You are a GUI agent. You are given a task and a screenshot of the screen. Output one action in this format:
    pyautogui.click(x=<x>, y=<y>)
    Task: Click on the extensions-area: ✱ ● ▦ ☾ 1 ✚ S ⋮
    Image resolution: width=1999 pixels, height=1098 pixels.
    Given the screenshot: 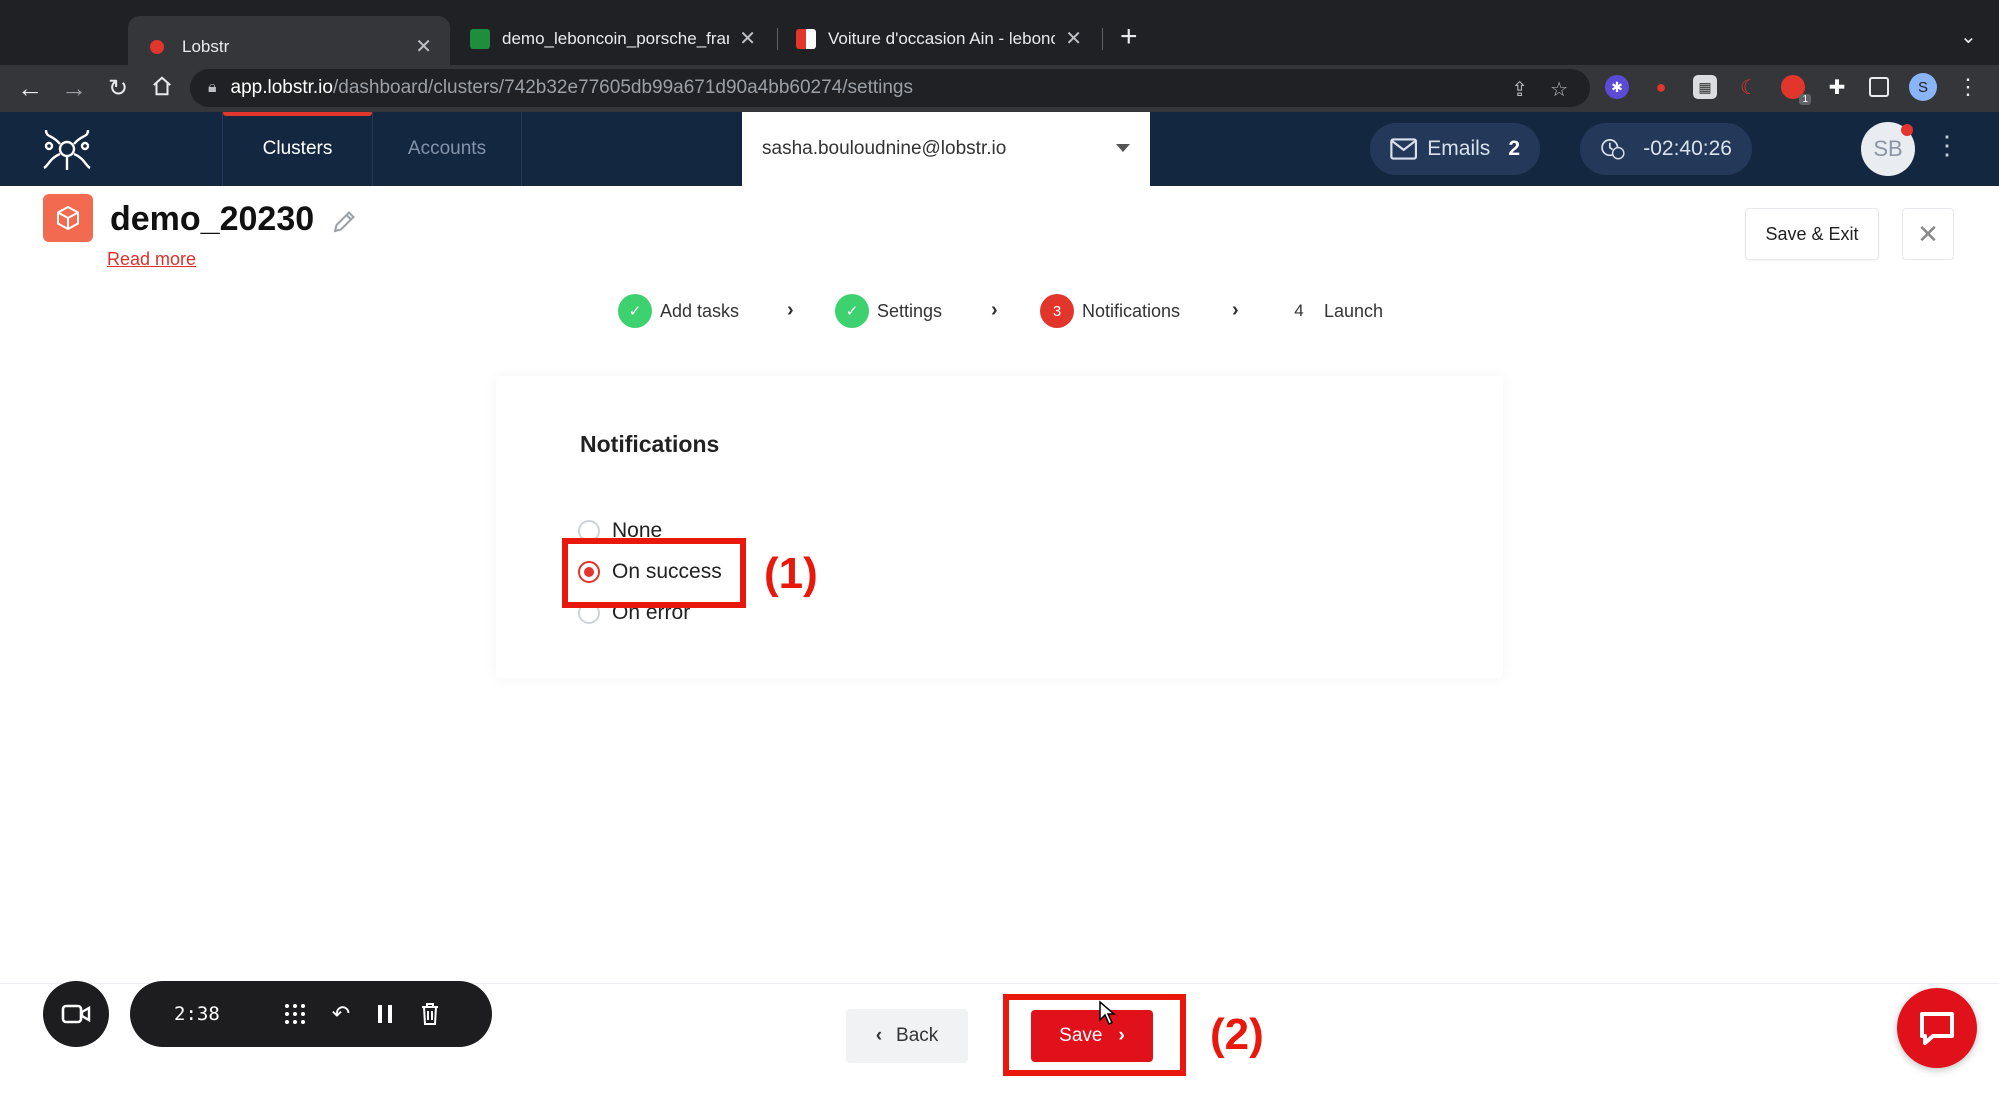 What is the action you would take?
    pyautogui.click(x=1792, y=89)
    